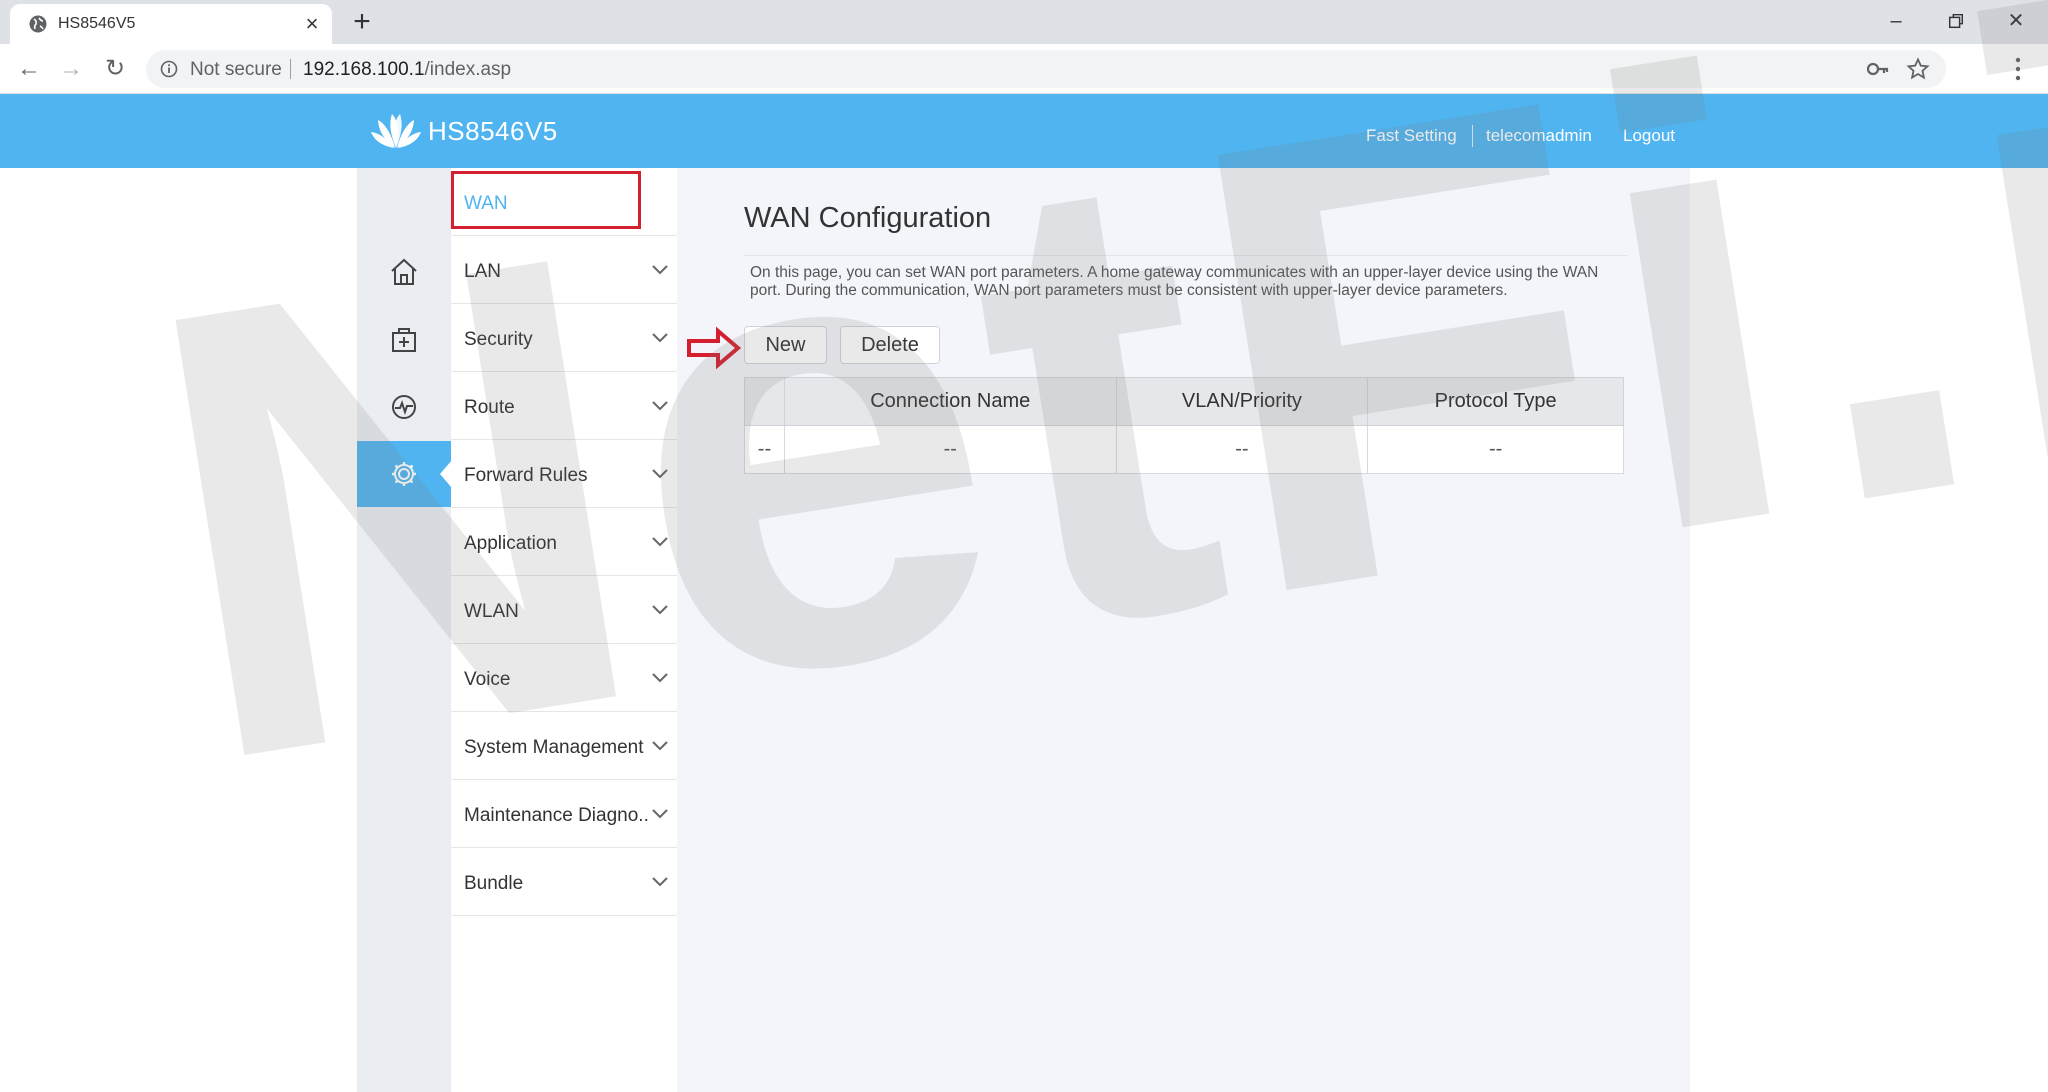  I want to click on category-icon-column, so click(404, 630).